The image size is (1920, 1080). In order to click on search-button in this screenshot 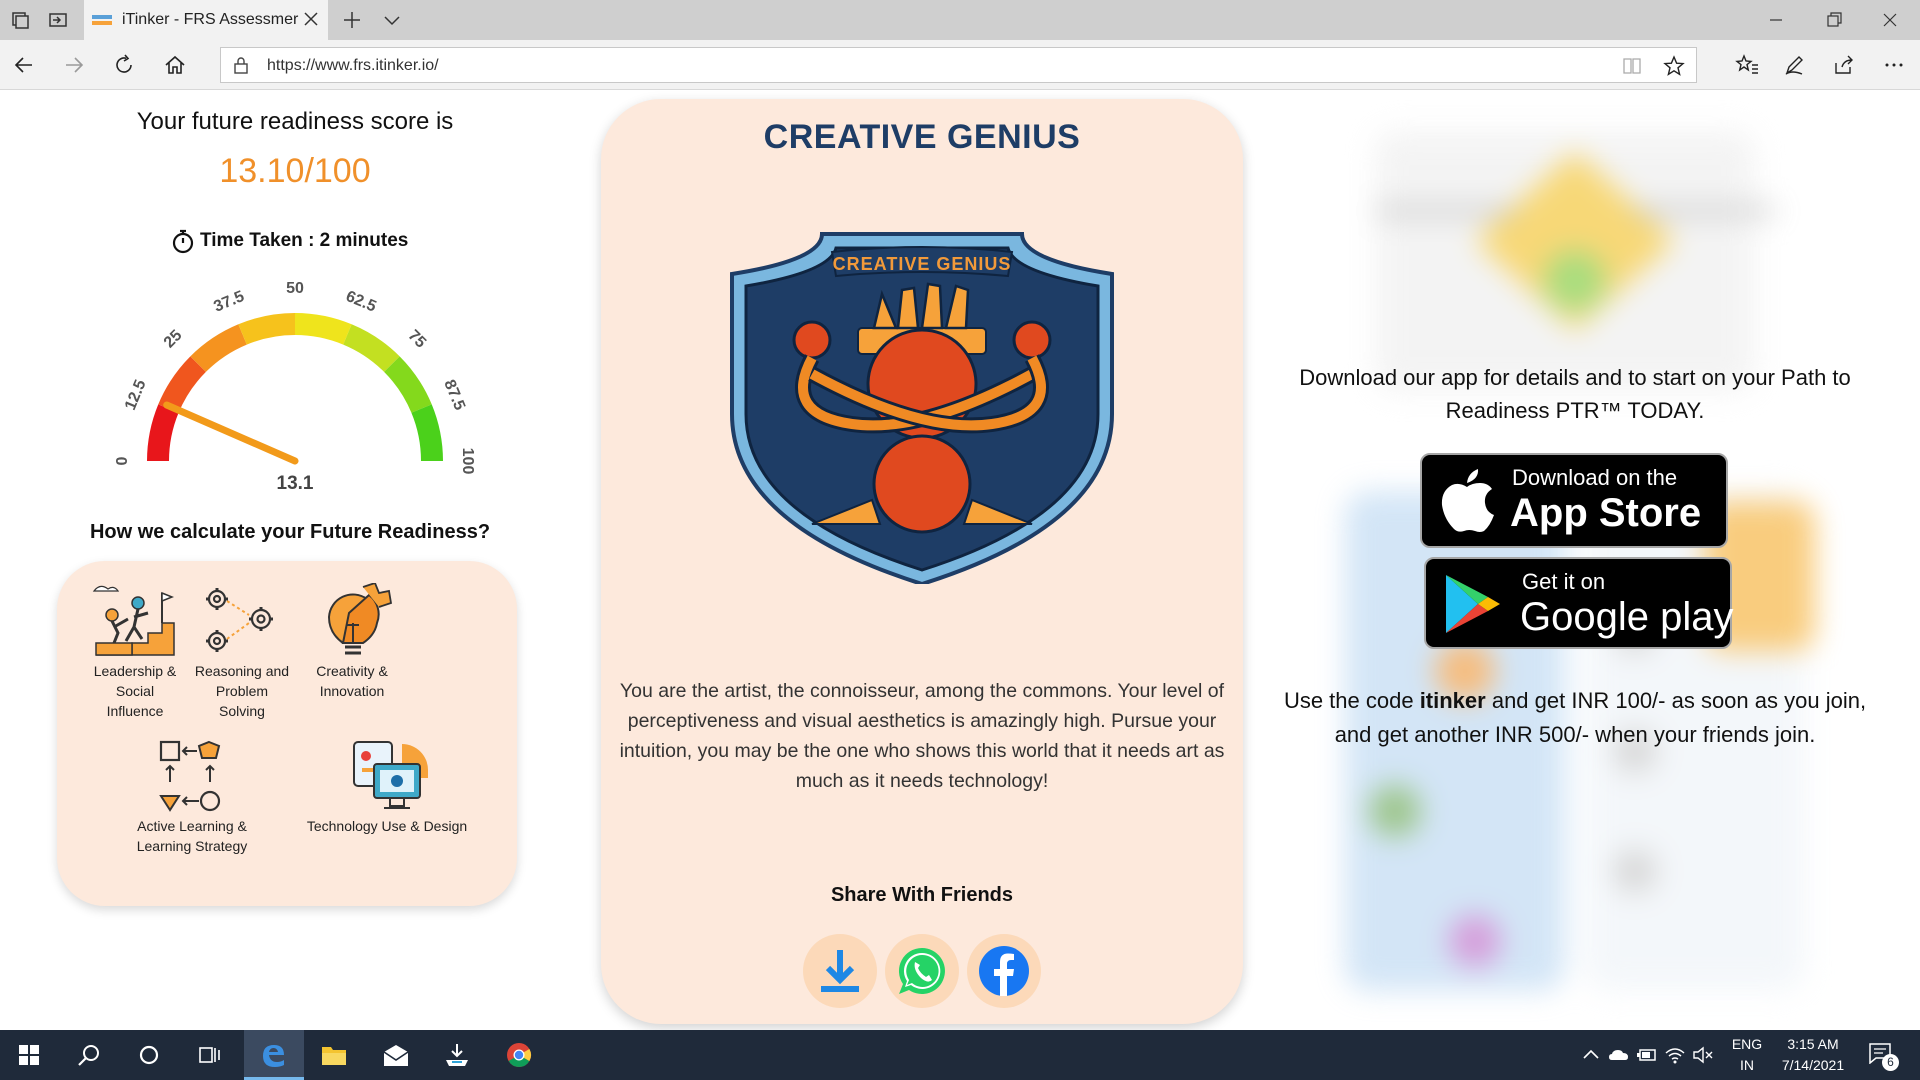, I will do `click(90, 1055)`.